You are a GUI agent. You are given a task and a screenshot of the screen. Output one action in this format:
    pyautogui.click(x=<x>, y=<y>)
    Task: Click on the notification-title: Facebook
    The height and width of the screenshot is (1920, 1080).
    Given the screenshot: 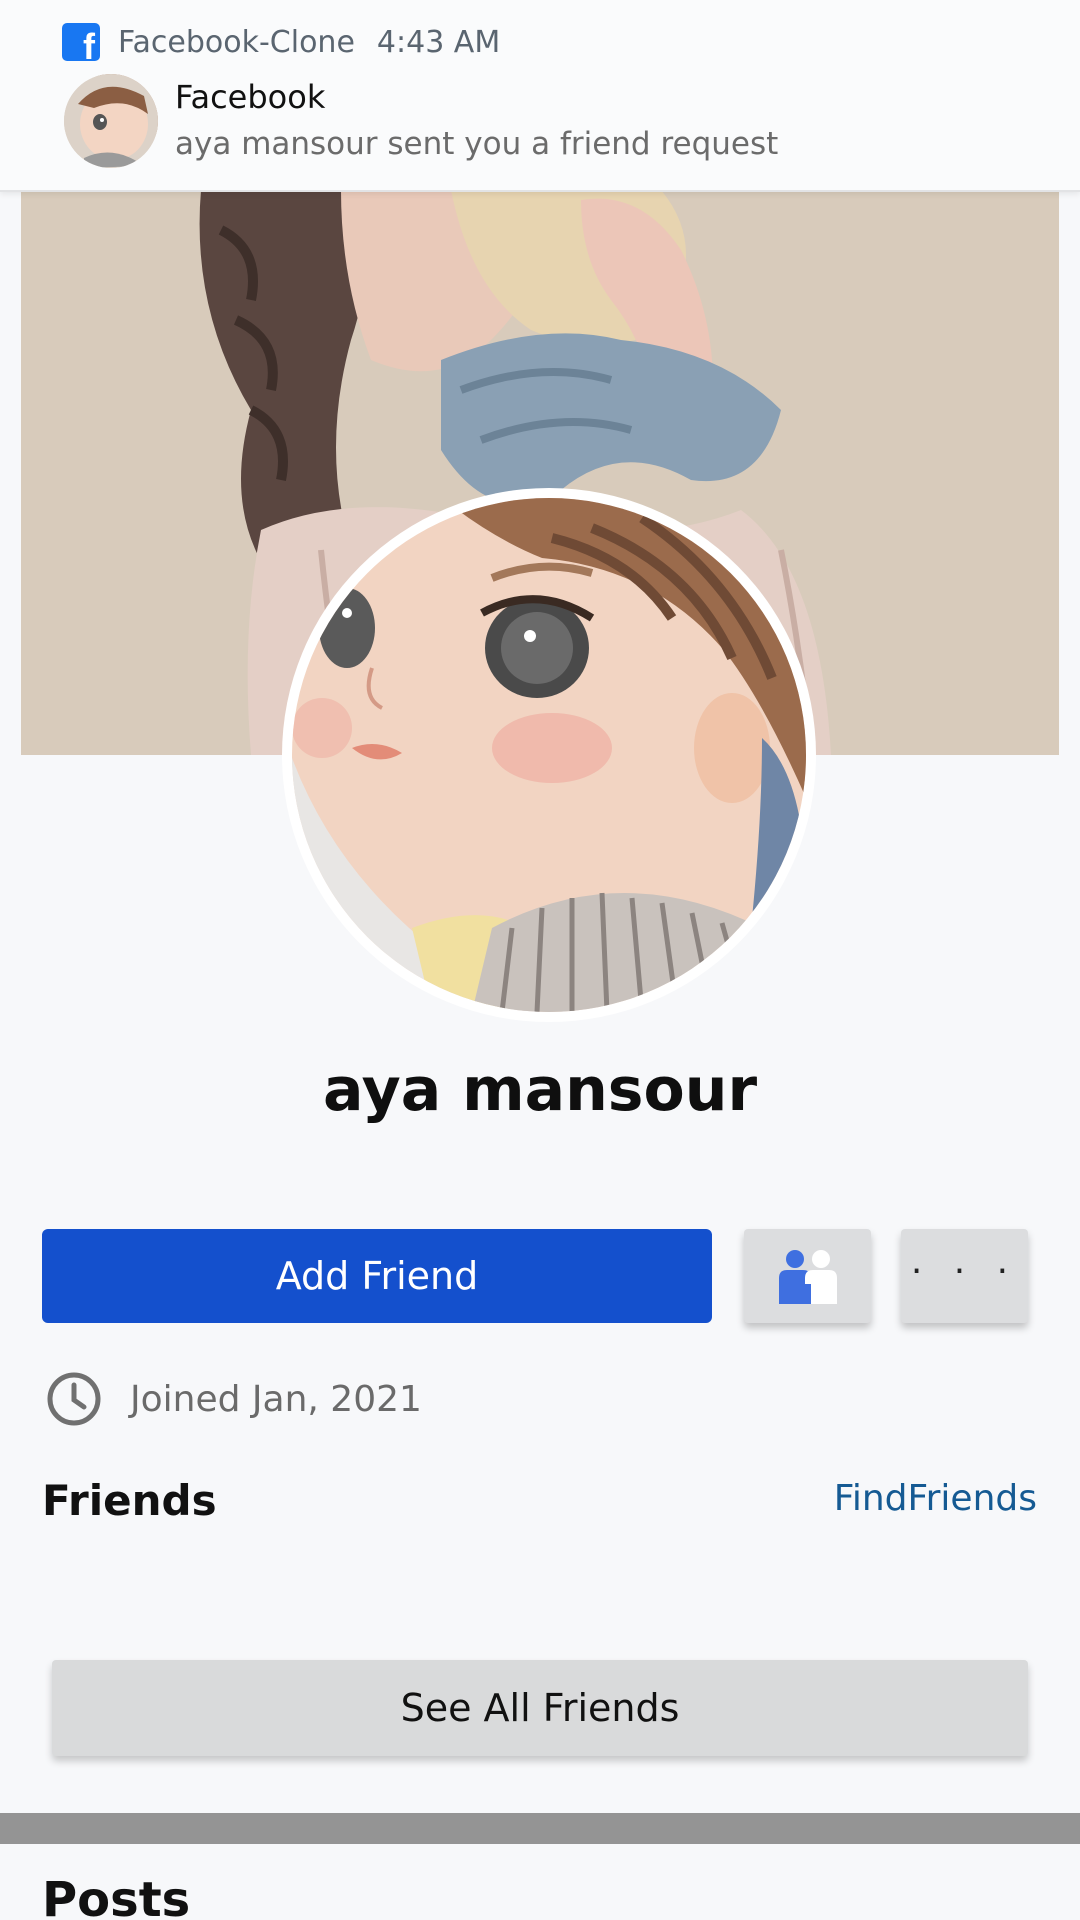 What is the action you would take?
    pyautogui.click(x=250, y=97)
    